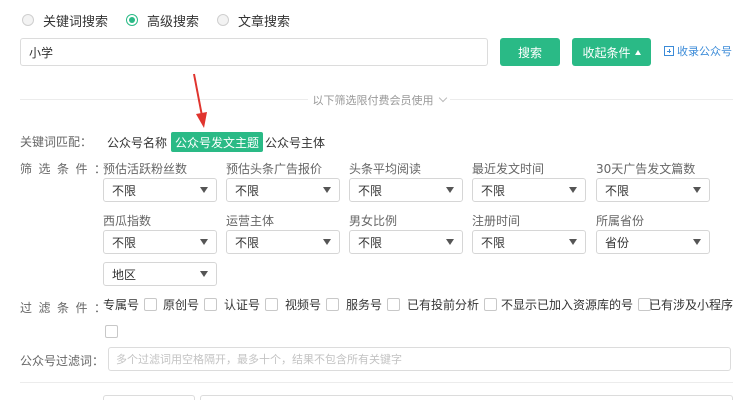  What do you see at coordinates (373, 100) in the screenshot?
I see `member-only-text: 以下筛选限付费会员使用` at bounding box center [373, 100].